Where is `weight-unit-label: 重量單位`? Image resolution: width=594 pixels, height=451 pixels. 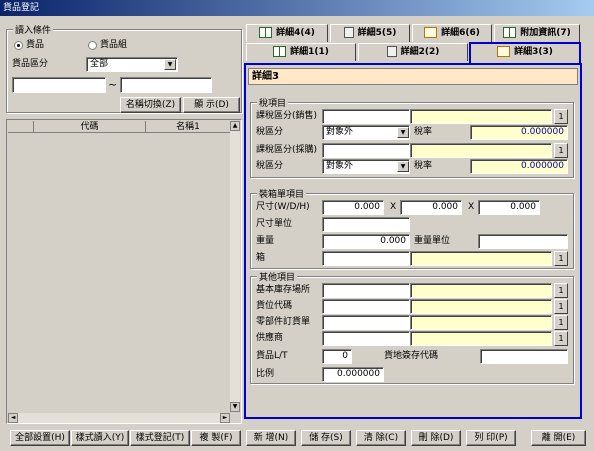
weight-unit-label: 重量單位 is located at coordinates (432, 241).